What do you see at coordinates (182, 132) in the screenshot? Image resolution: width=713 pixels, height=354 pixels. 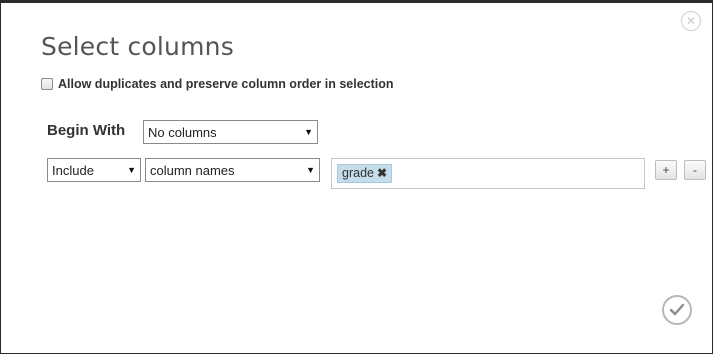 I see `begin-with-value: No columns` at bounding box center [182, 132].